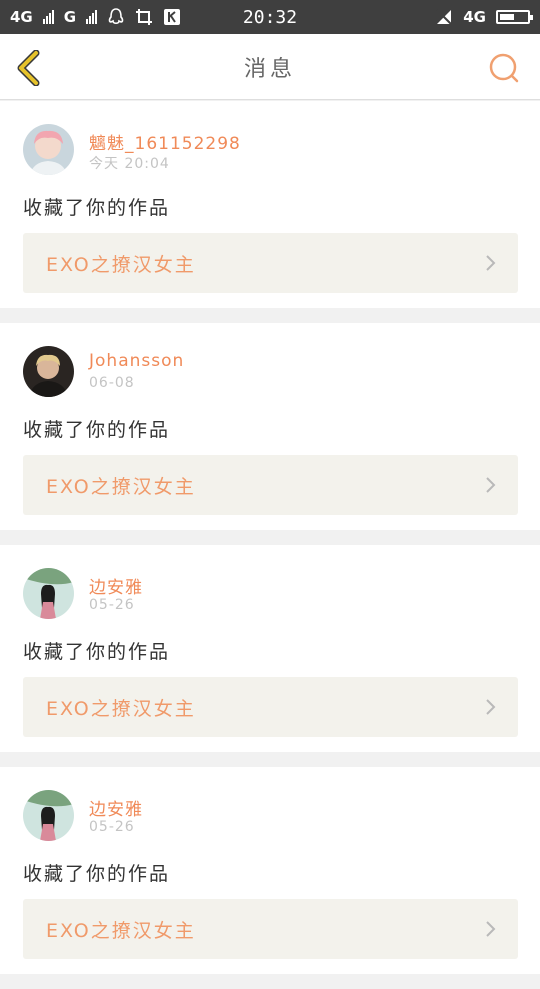  Describe the element at coordinates (165, 141) in the screenshot. I see `username: 魑魅_161152298` at that location.